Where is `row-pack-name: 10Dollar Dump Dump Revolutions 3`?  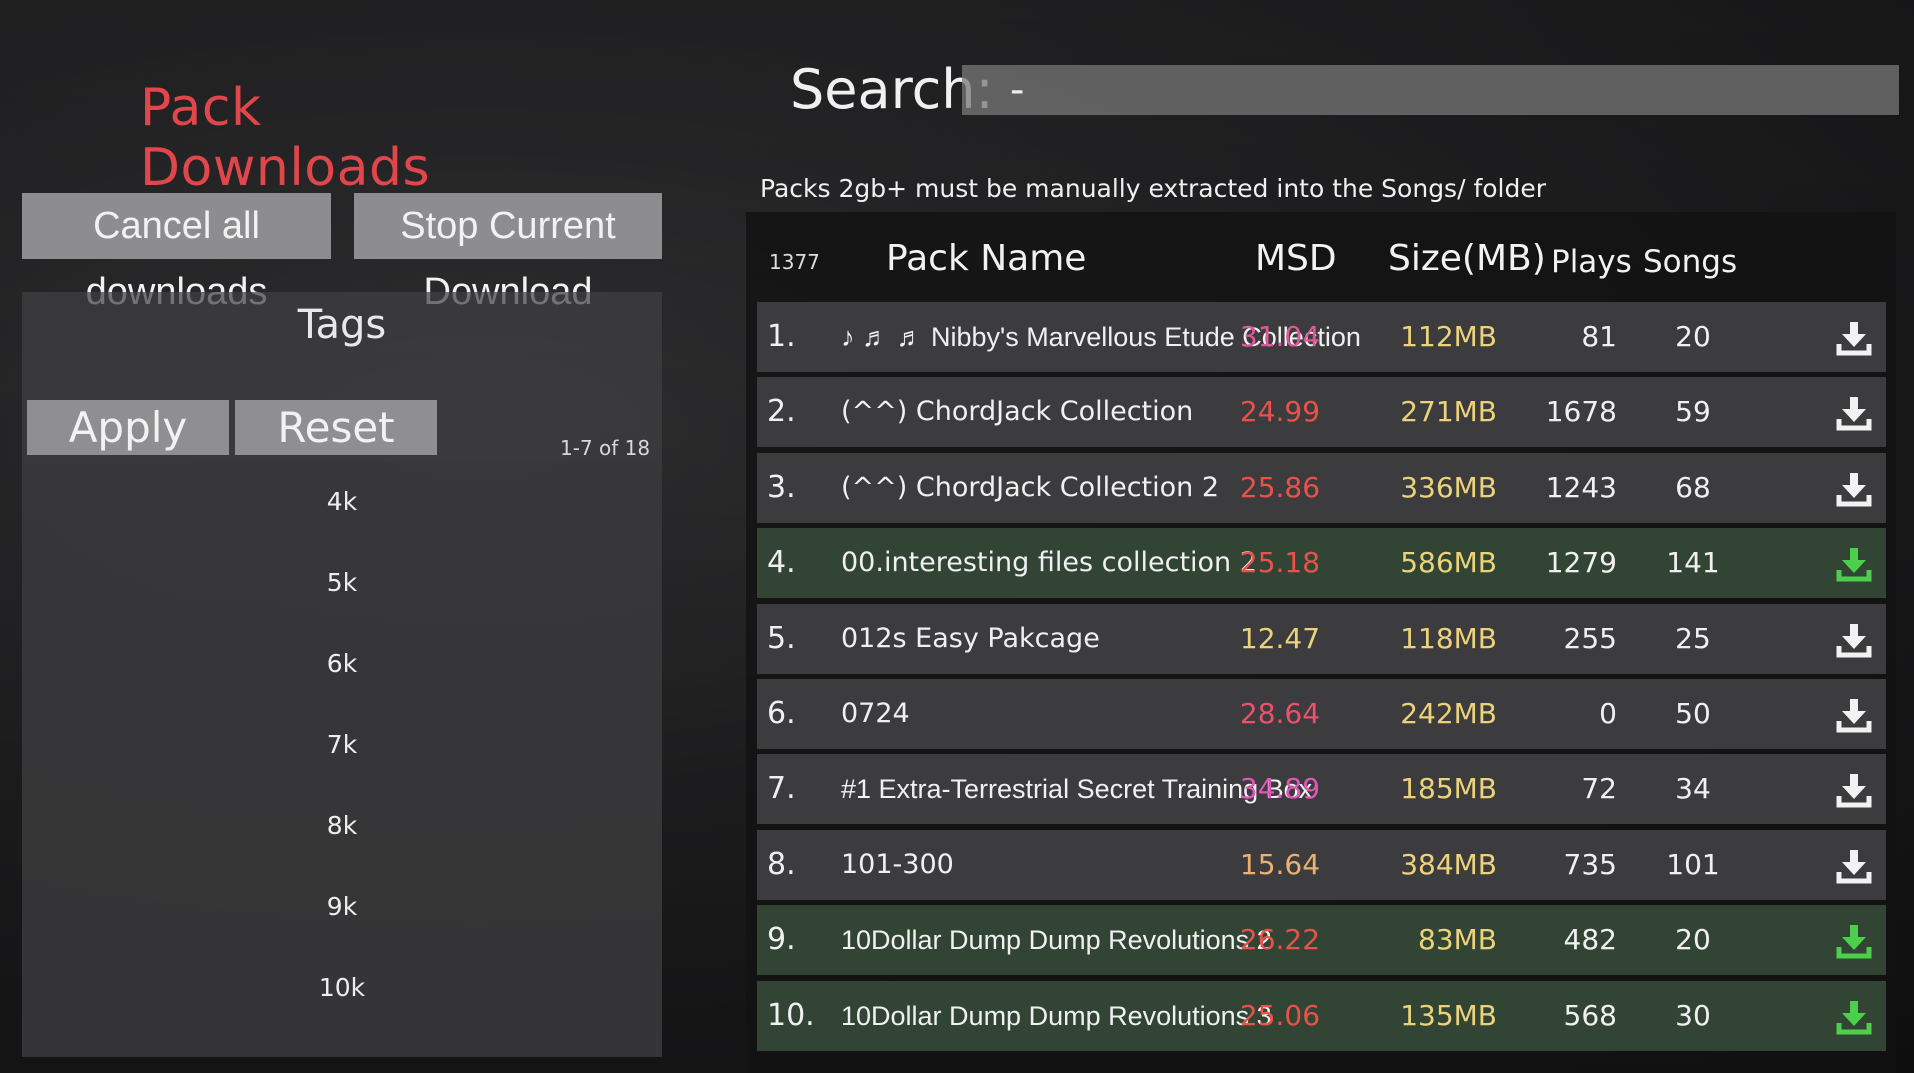
row-pack-name: 10Dollar Dump Dump Revolutions 3 is located at coordinates (1056, 1016).